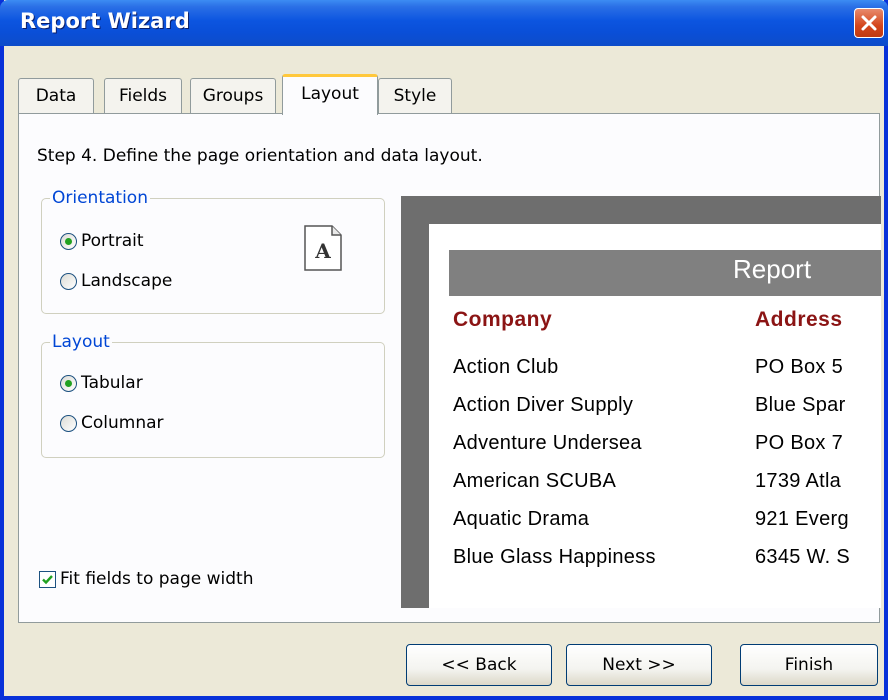  I want to click on portrait-page-icon: A, so click(323, 248).